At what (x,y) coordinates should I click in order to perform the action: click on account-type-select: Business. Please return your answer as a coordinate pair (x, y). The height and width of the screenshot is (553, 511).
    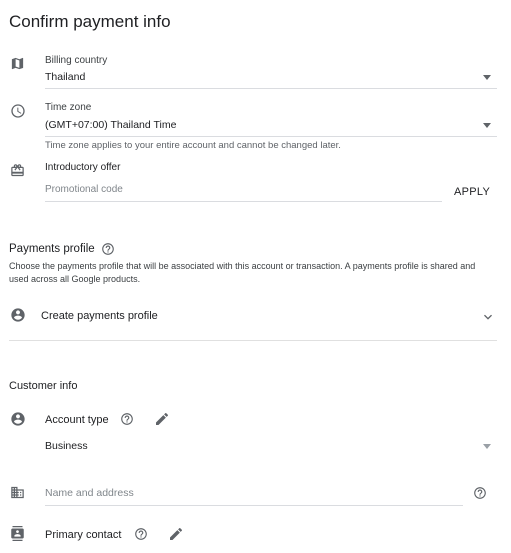
    Looking at the image, I should click on (271, 446).